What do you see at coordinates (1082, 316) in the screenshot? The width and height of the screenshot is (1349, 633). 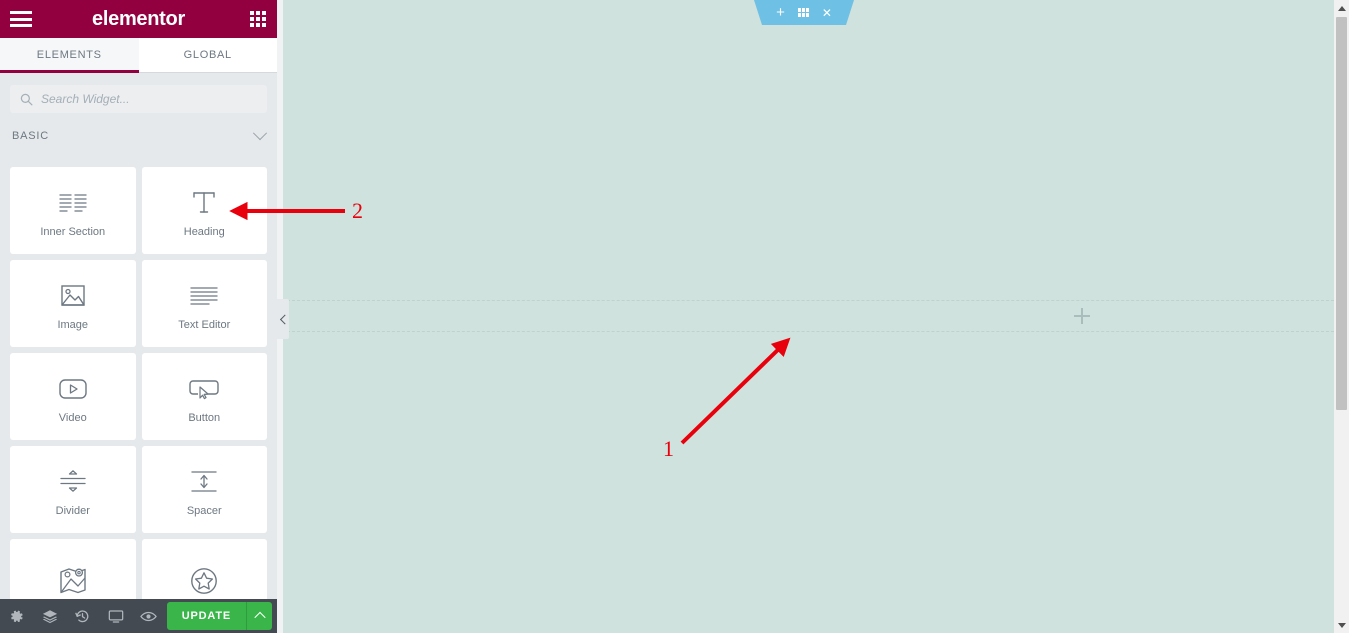 I see `add-element-plus-button` at bounding box center [1082, 316].